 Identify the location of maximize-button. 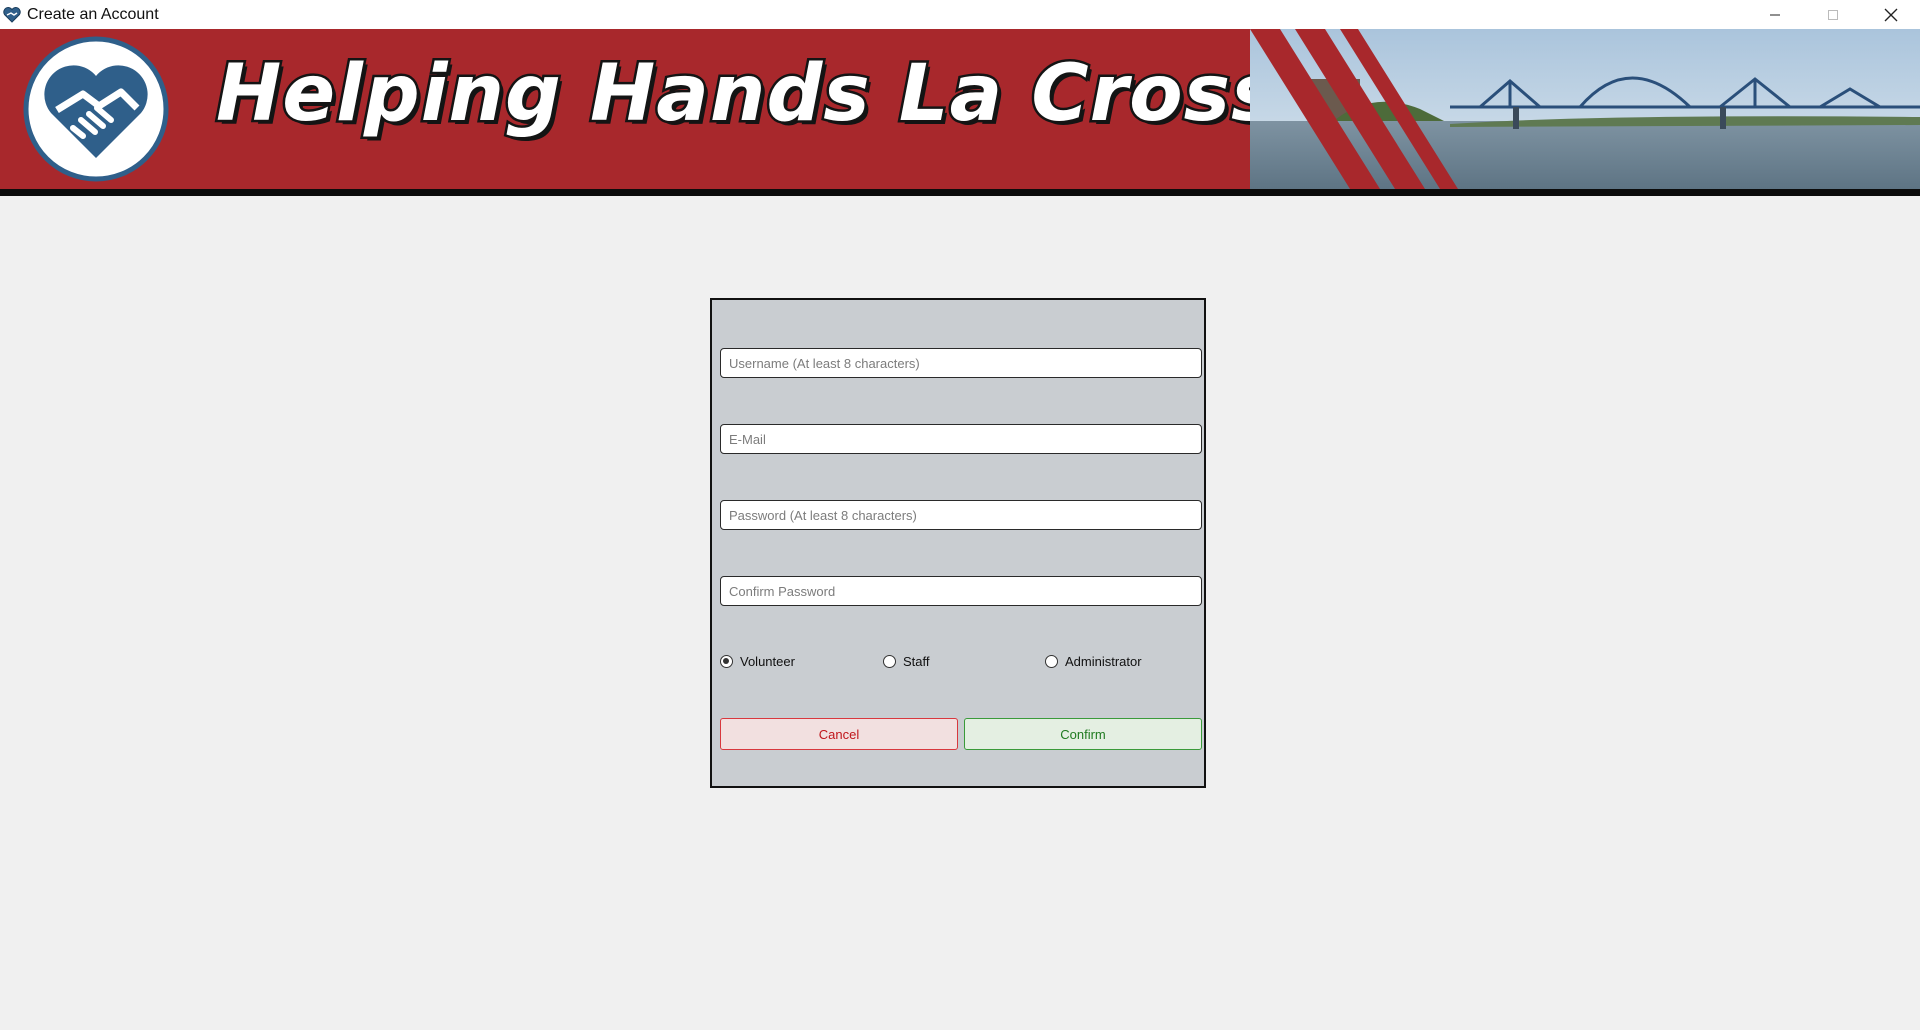
(1833, 14).